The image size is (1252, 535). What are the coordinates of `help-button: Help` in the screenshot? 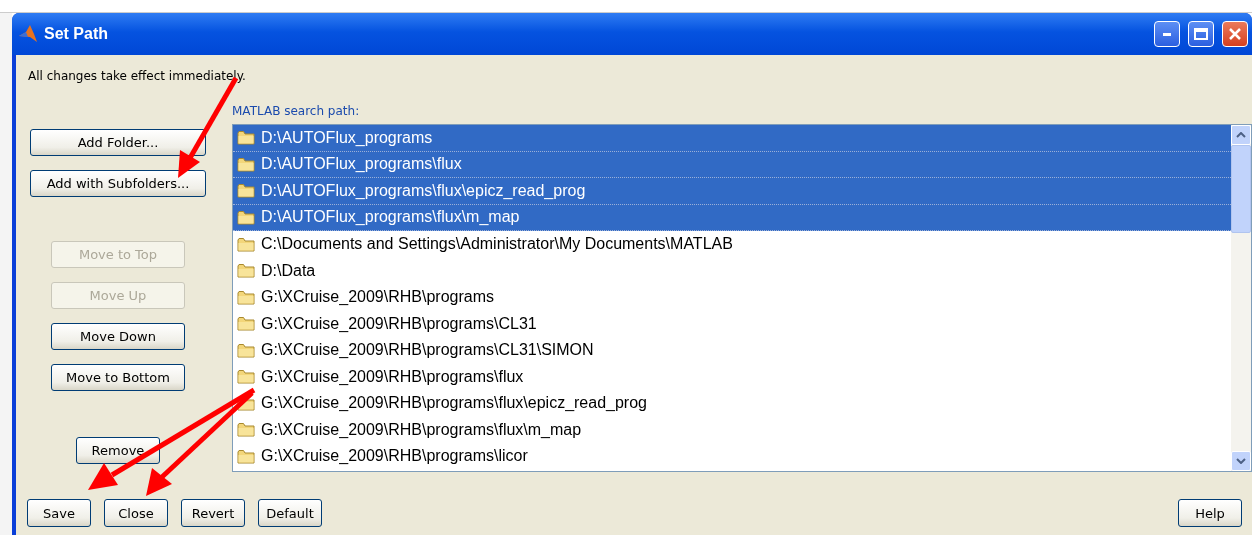 It's located at (1210, 513).